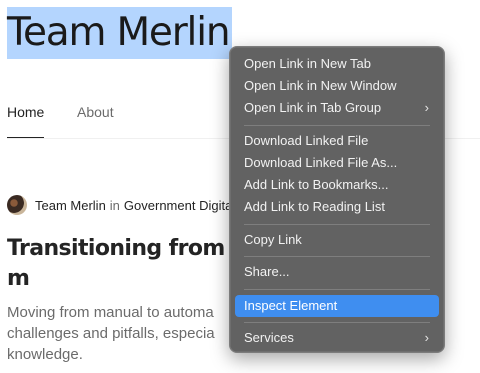  Describe the element at coordinates (95, 112) in the screenshot. I see `tab-about: About` at that location.